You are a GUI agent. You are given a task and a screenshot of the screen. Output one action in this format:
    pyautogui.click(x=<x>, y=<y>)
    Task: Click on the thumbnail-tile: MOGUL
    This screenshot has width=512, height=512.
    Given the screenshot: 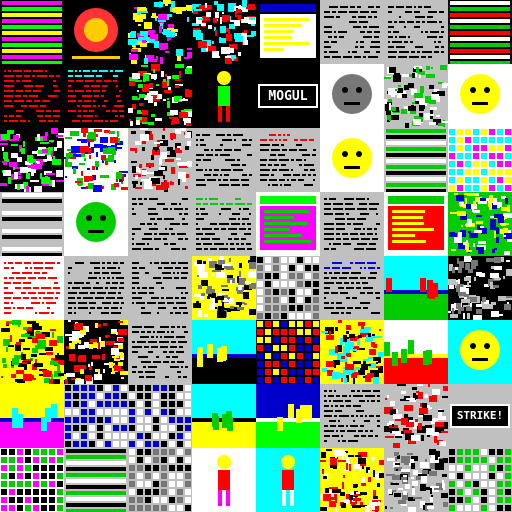 What is the action you would take?
    pyautogui.click(x=288, y=96)
    